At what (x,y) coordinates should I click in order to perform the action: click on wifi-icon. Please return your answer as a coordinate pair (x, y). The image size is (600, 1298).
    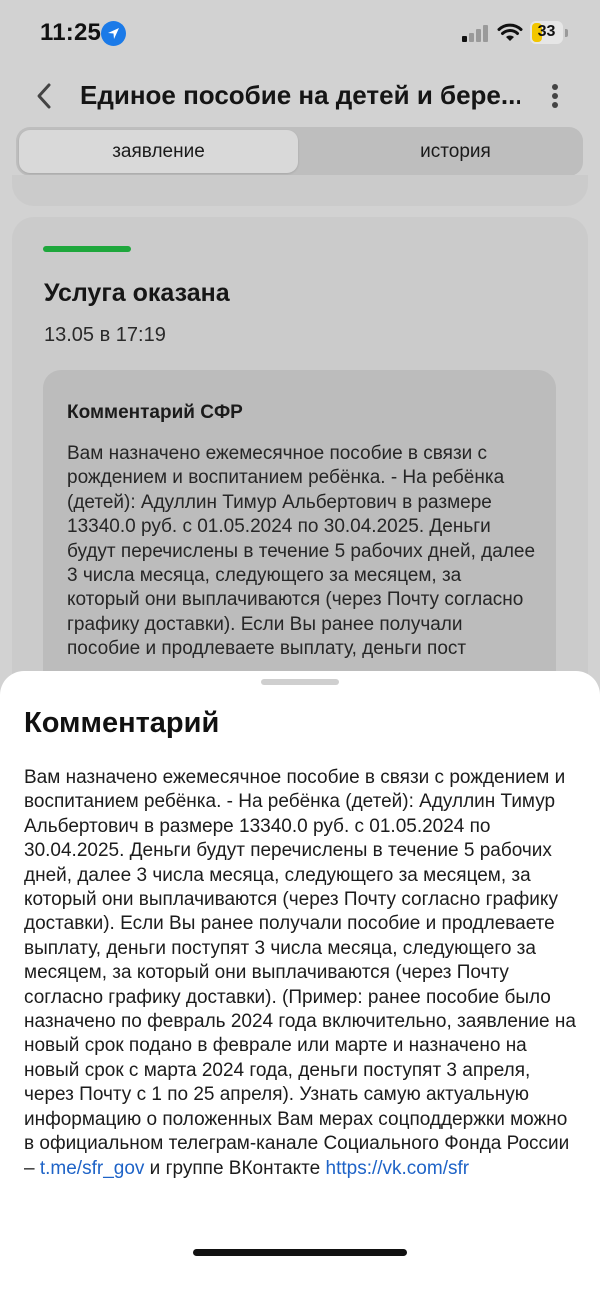
    Looking at the image, I should click on (510, 32).